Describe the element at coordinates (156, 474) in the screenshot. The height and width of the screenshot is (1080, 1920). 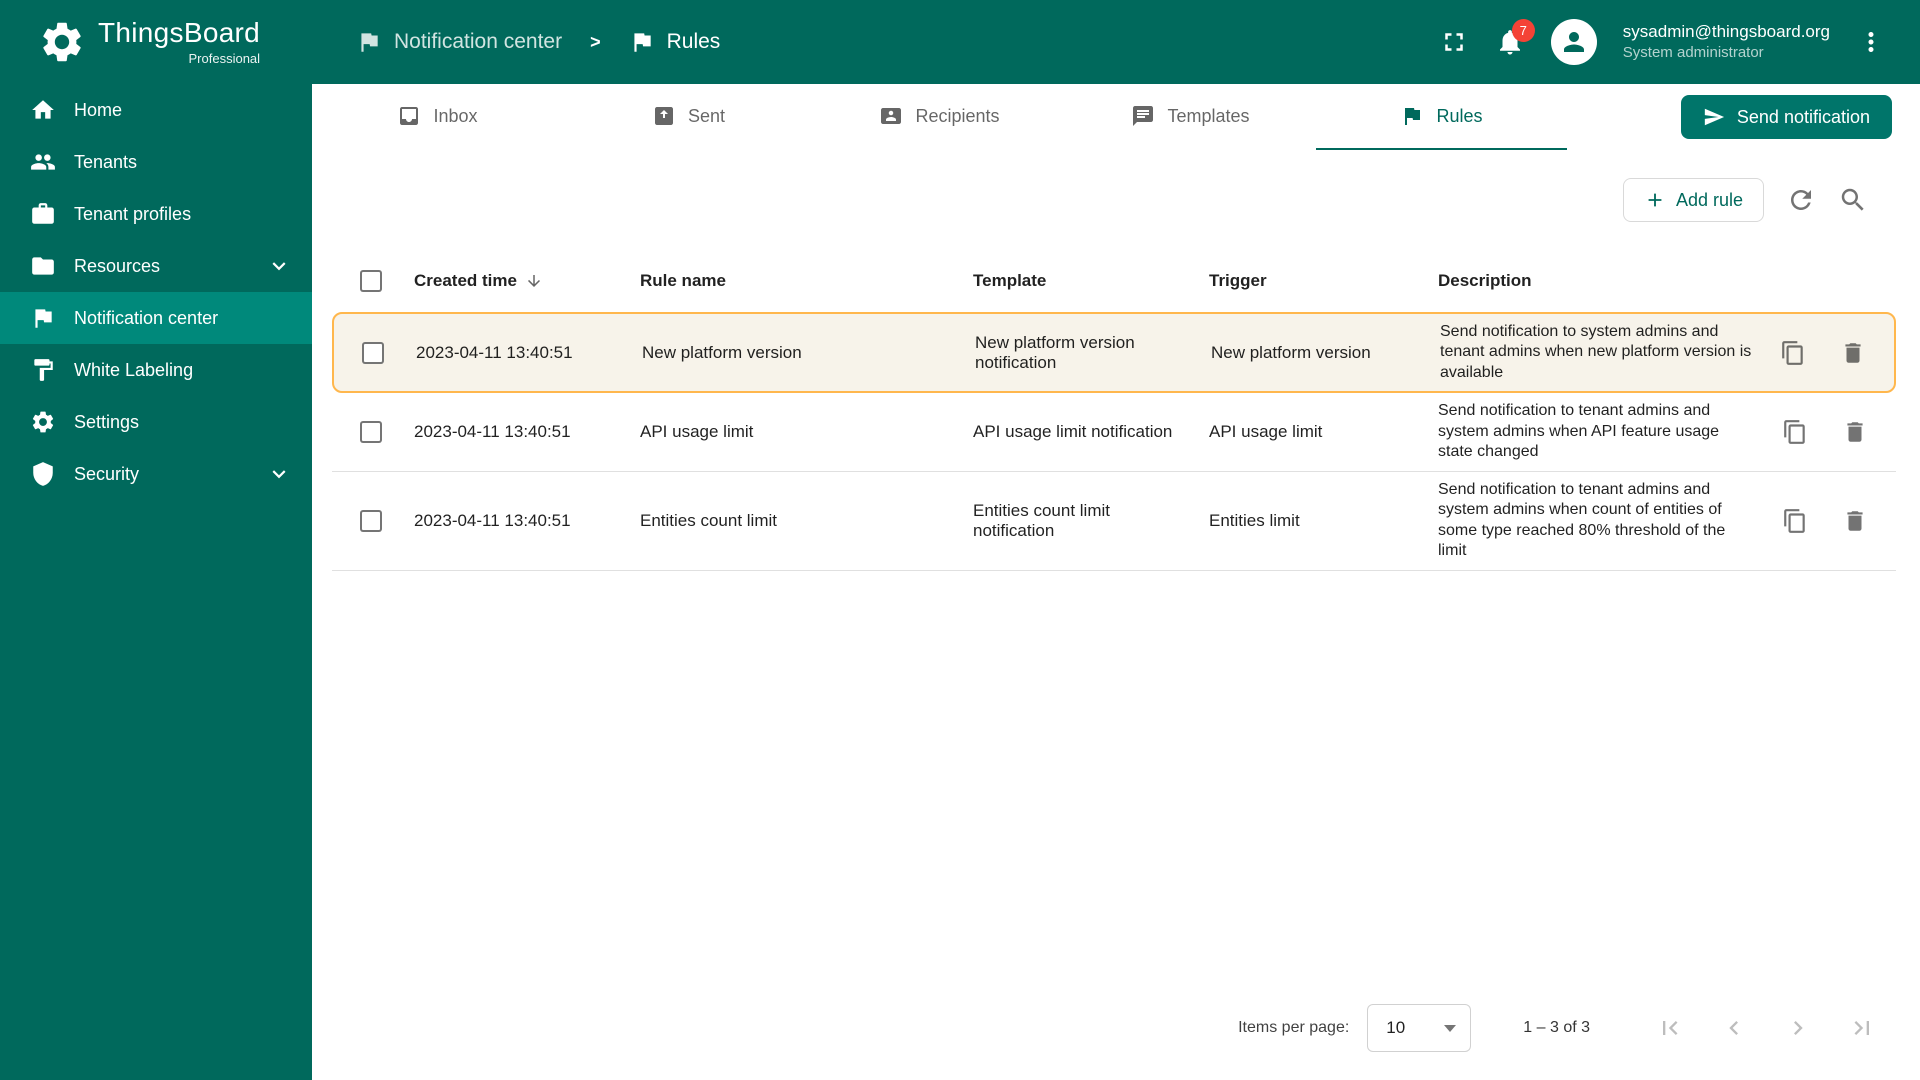
I see `sidebar-item-security: Security` at that location.